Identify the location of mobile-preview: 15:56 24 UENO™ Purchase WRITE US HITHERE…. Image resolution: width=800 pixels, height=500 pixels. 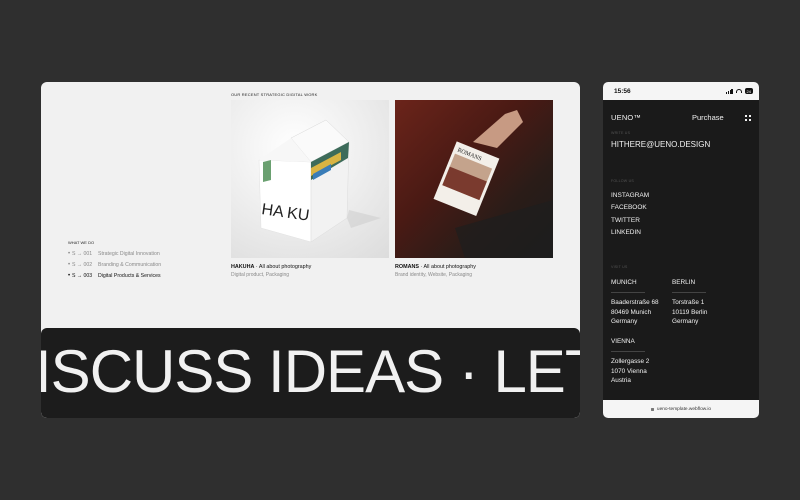
(681, 250).